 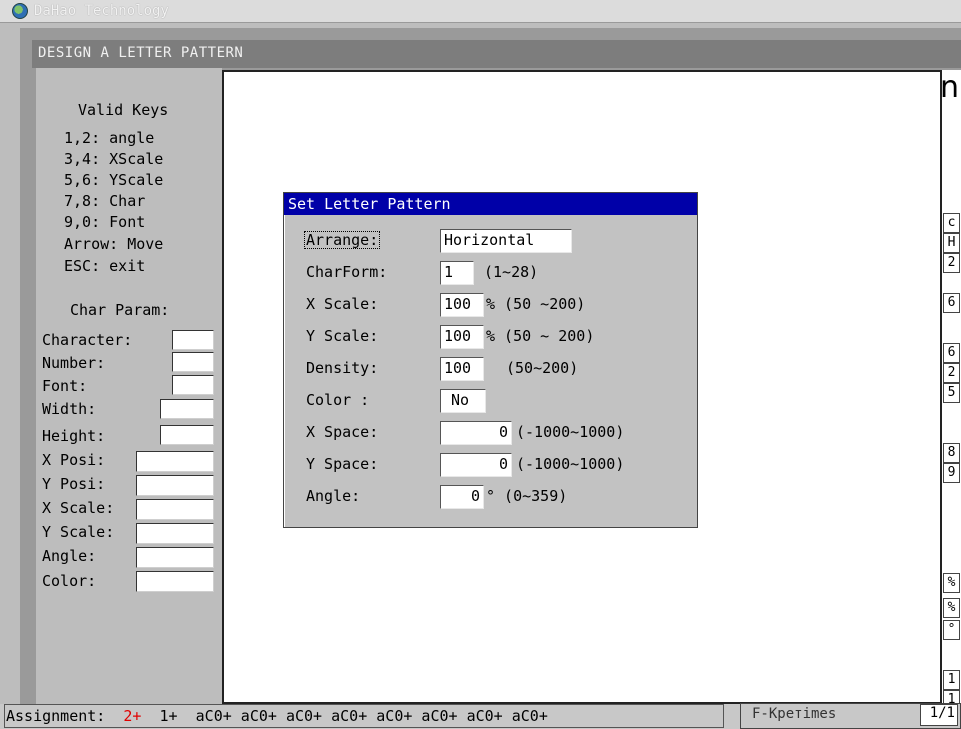 What do you see at coordinates (476, 465) in the screenshot?
I see `y-space-input: 0` at bounding box center [476, 465].